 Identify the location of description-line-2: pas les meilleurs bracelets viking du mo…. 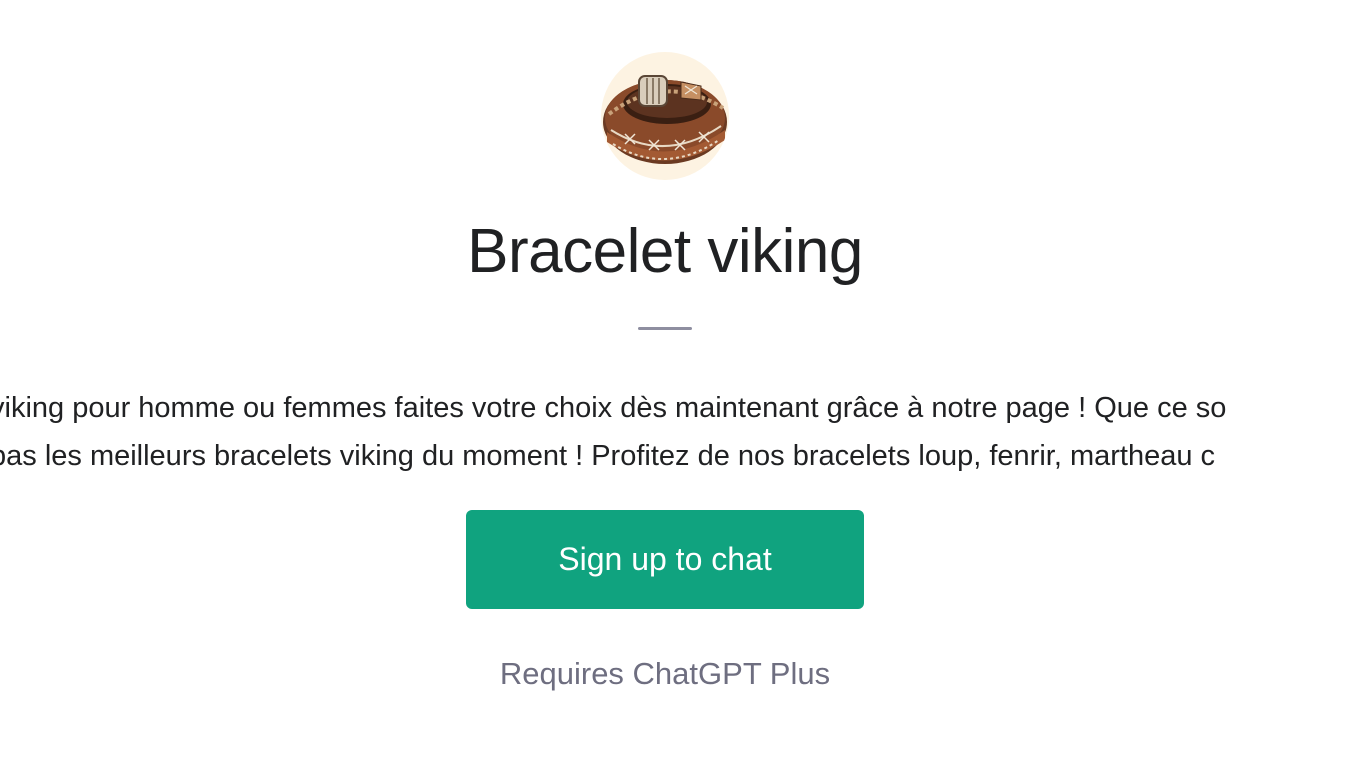
(608, 456).